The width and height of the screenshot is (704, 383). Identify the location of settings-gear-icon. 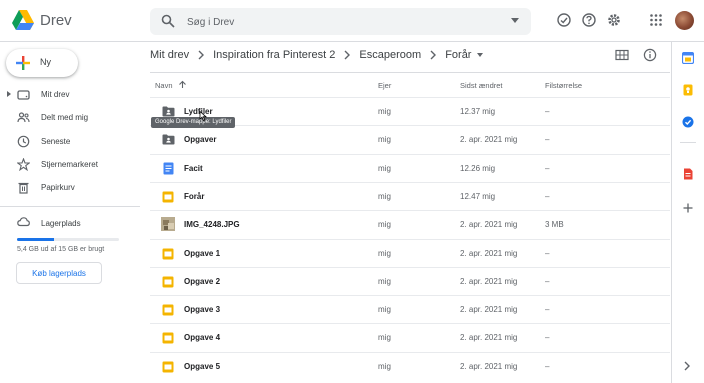
(614, 20).